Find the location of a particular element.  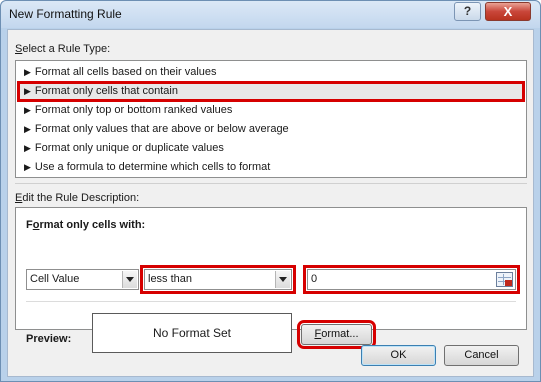

window-title: New Formatting Rule is located at coordinates (65, 14).